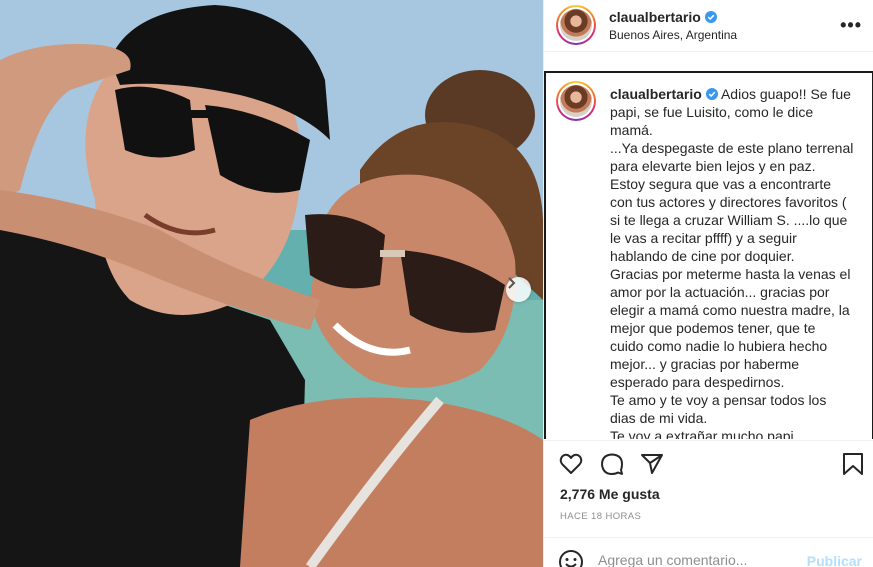 The image size is (873, 567). I want to click on caption-line: Estoy segura que vas a encontrarte, so click(721, 184).